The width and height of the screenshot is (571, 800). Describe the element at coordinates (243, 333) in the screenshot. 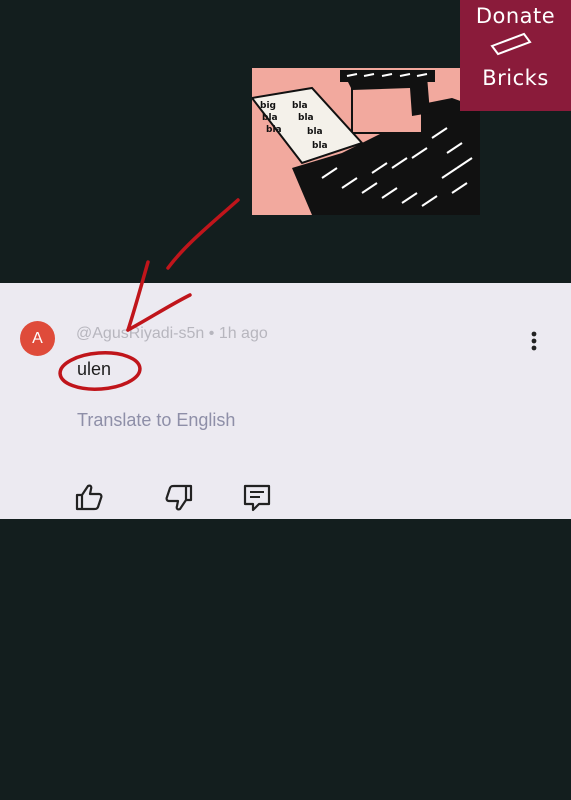

I see `comment-time: 1h ago` at that location.